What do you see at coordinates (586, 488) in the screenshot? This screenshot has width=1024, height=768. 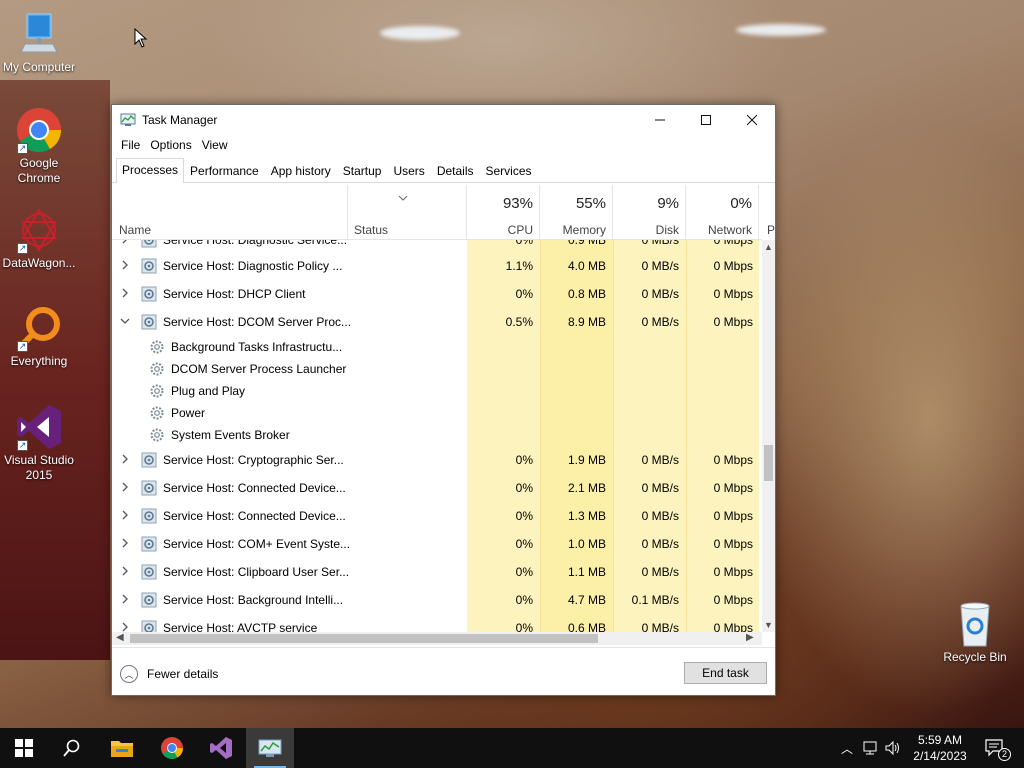 I see `memory-value: 2.1 MB` at bounding box center [586, 488].